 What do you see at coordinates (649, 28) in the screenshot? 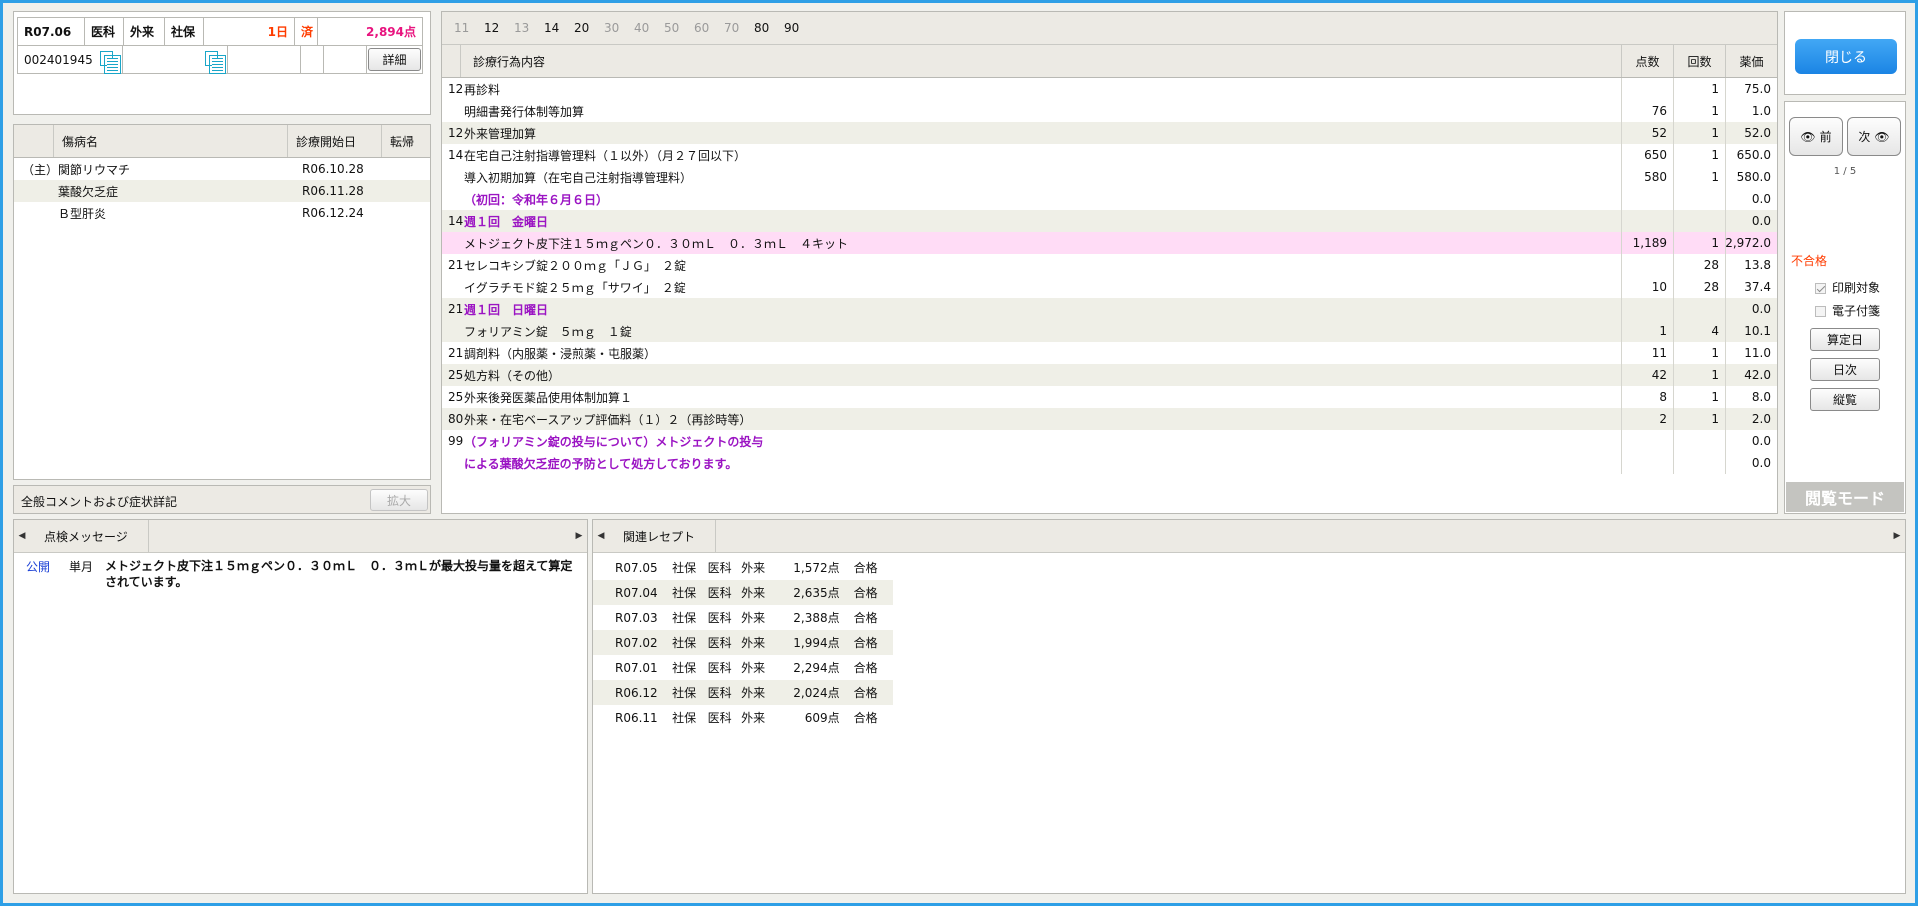
I see `tab-40: 40` at bounding box center [649, 28].